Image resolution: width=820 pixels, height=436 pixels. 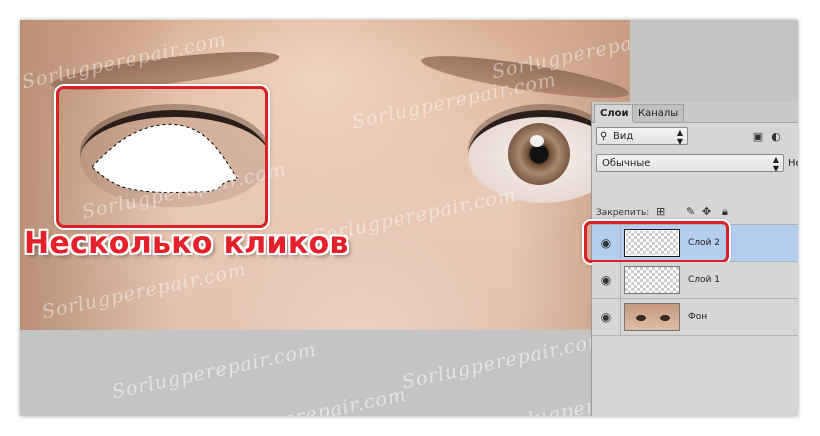 What do you see at coordinates (642, 136) in the screenshot?
I see `filter-select: ⚲ Вид ▲ ▼` at bounding box center [642, 136].